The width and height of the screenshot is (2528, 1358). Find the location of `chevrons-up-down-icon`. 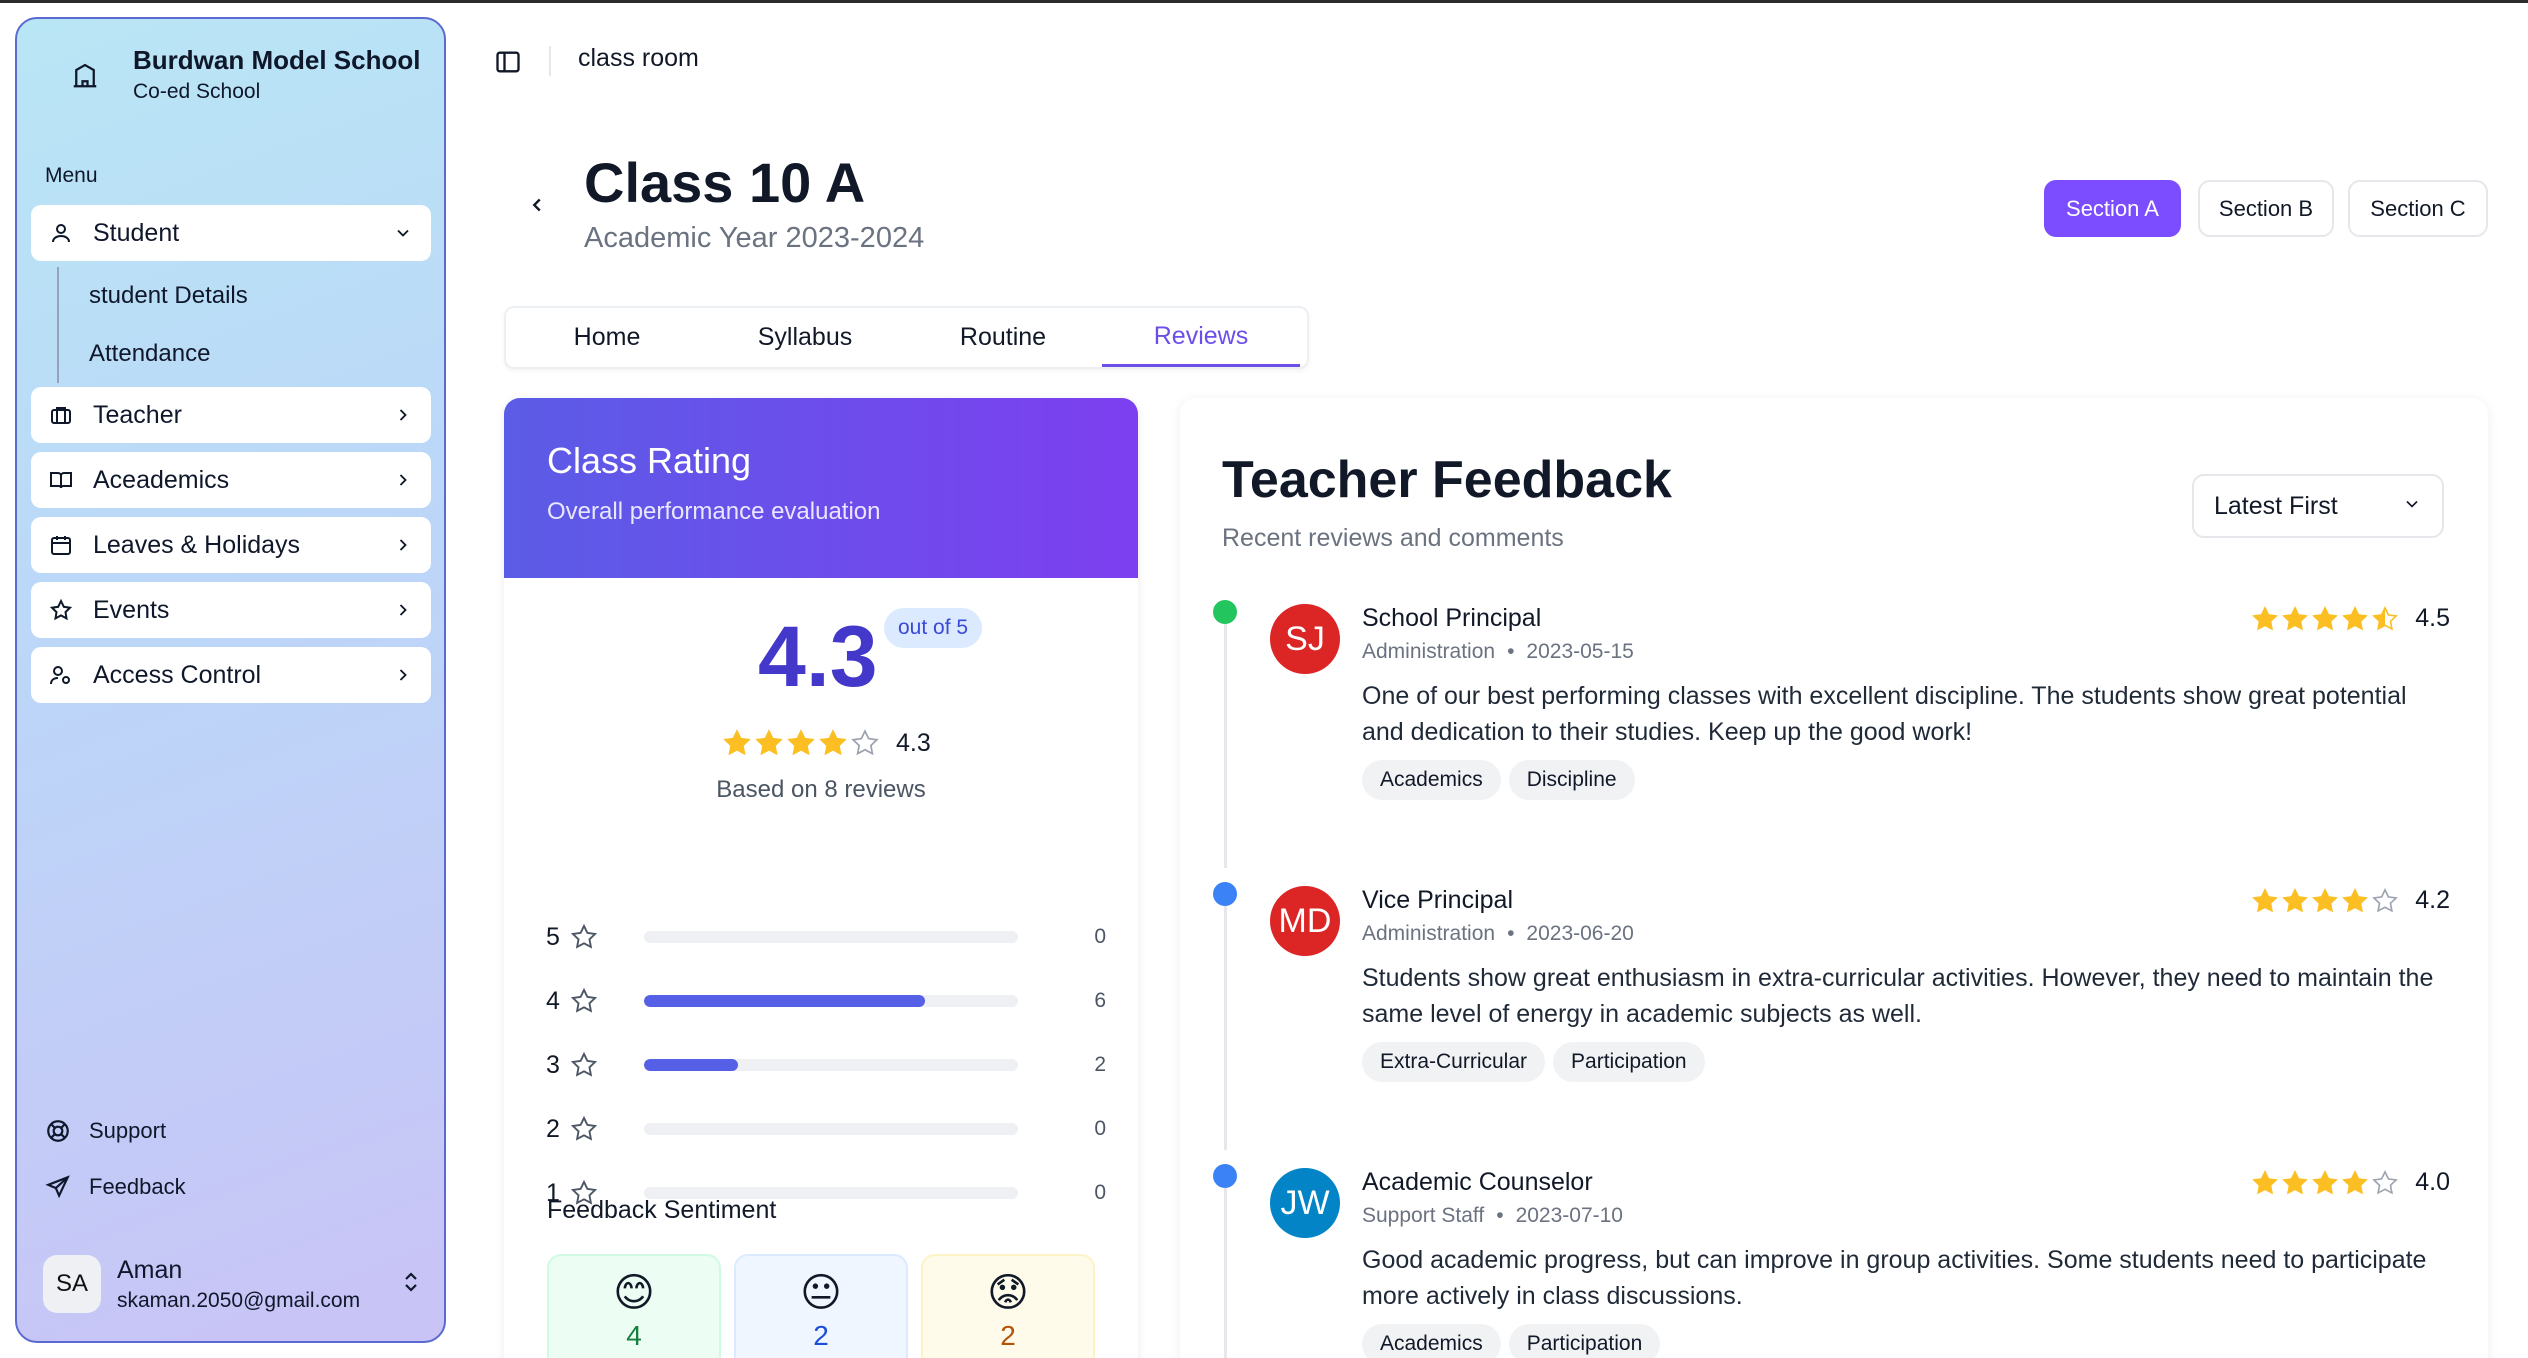

chevrons-up-down-icon is located at coordinates (411, 1284).